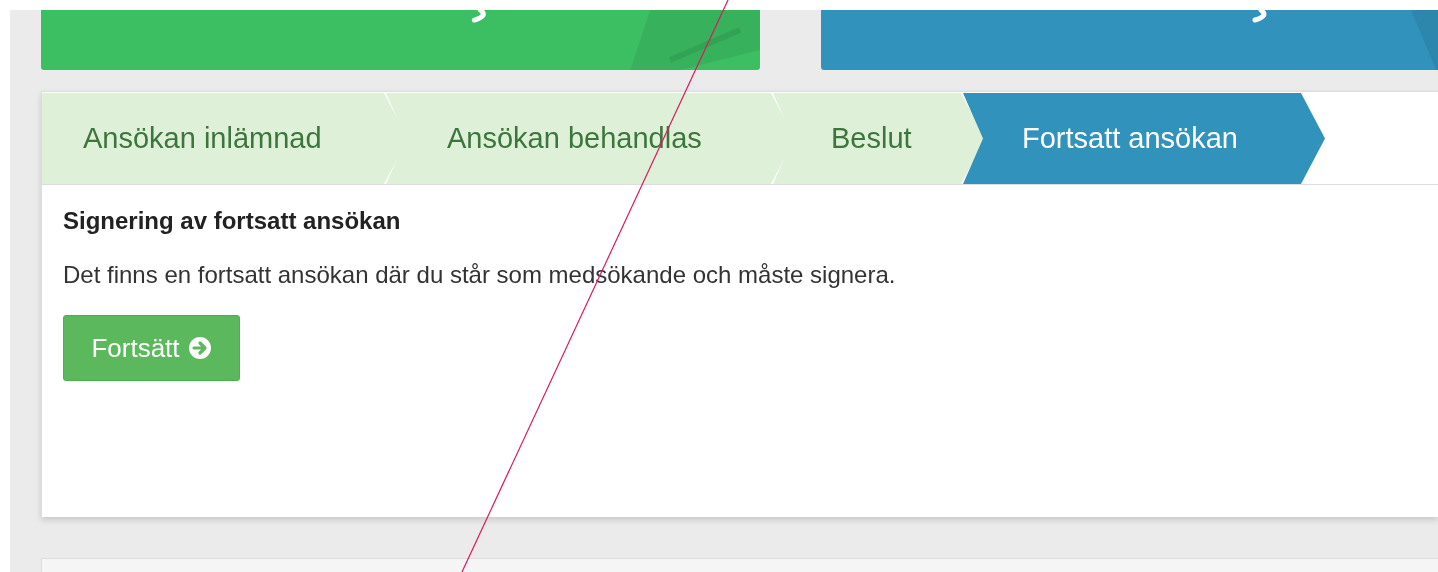  I want to click on arrow-circle-icon, so click(199, 348).